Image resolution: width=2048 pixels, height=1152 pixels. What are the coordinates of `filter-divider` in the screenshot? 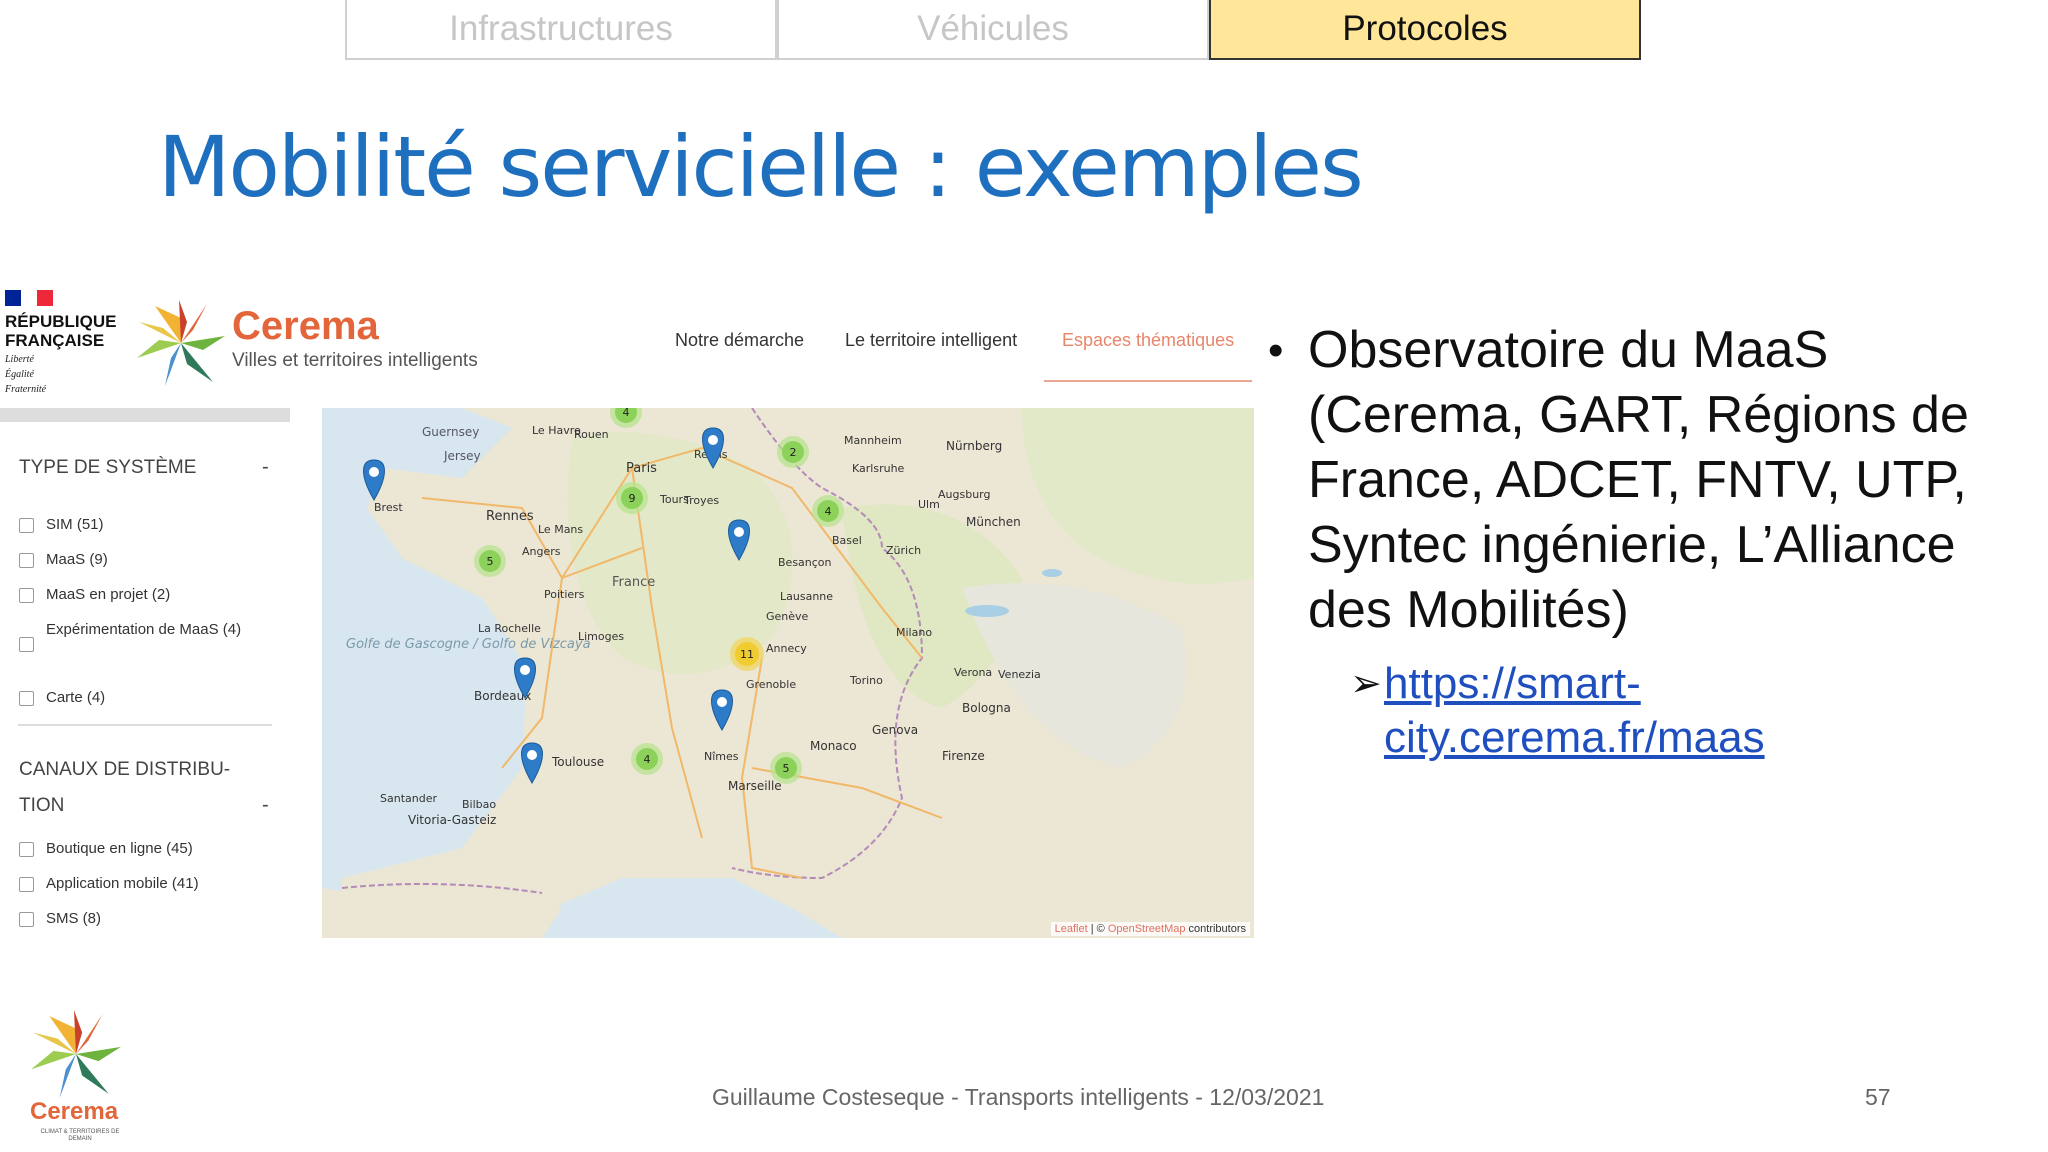 It's located at (145, 725).